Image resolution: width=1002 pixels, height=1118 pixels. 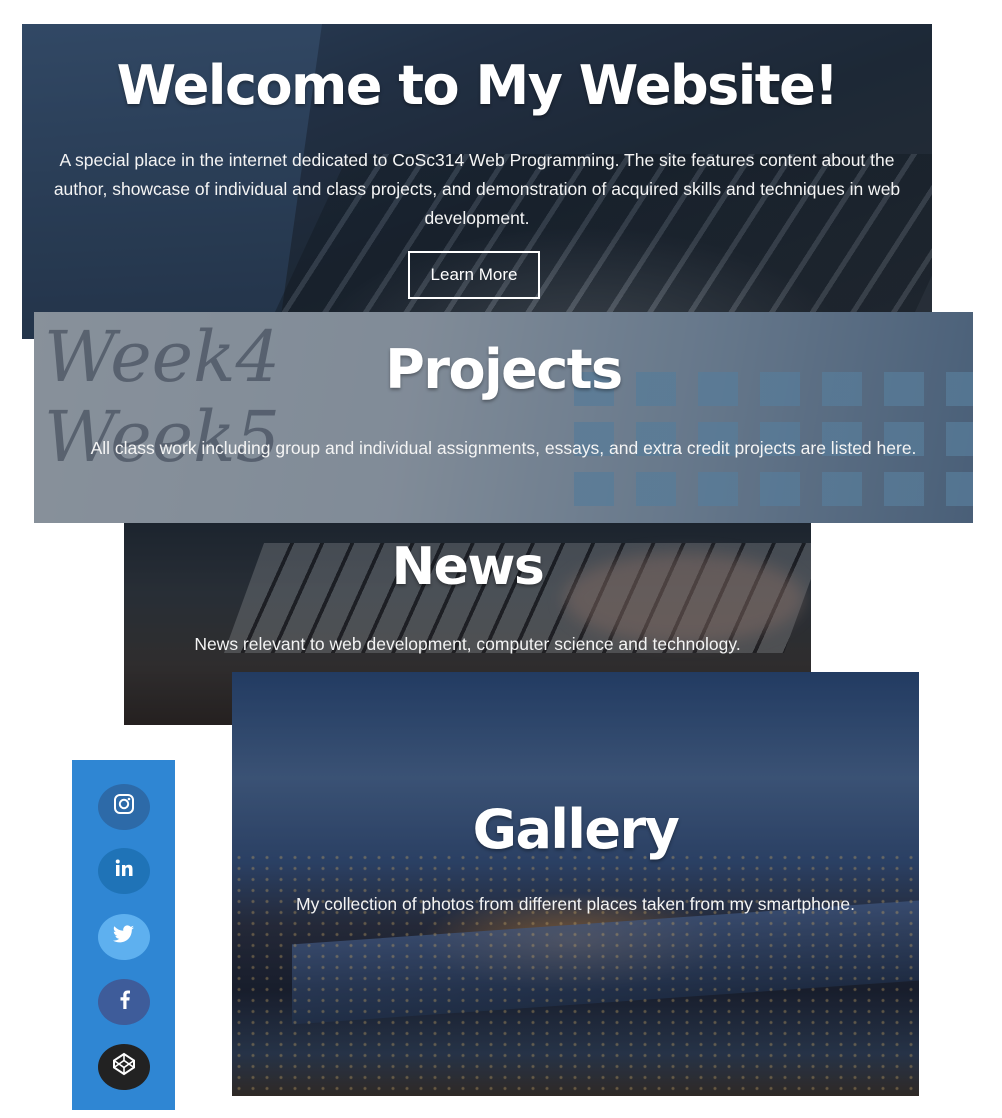 I want to click on social-links-bar, so click(x=123, y=935).